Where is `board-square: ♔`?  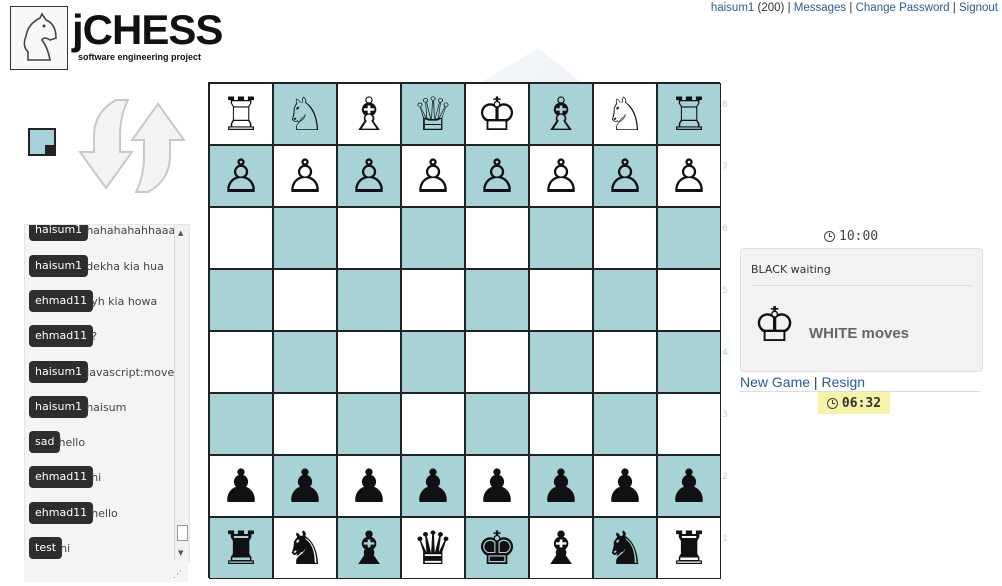 board-square: ♔ is located at coordinates (497, 114).